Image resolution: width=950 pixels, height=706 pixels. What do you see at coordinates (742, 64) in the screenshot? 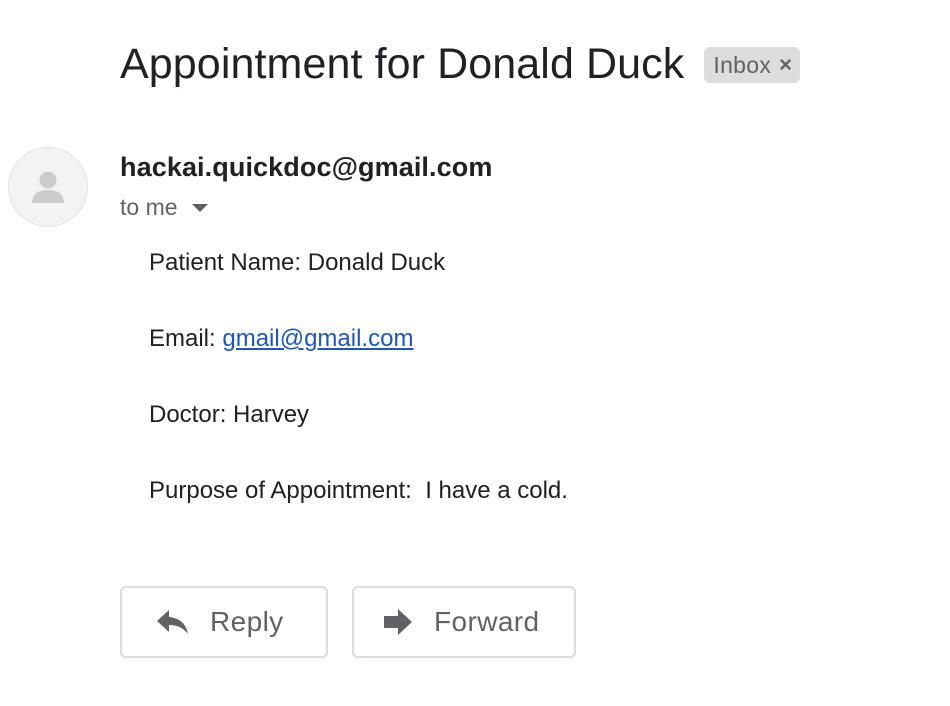
I see `inbox-label-text: Inbox` at bounding box center [742, 64].